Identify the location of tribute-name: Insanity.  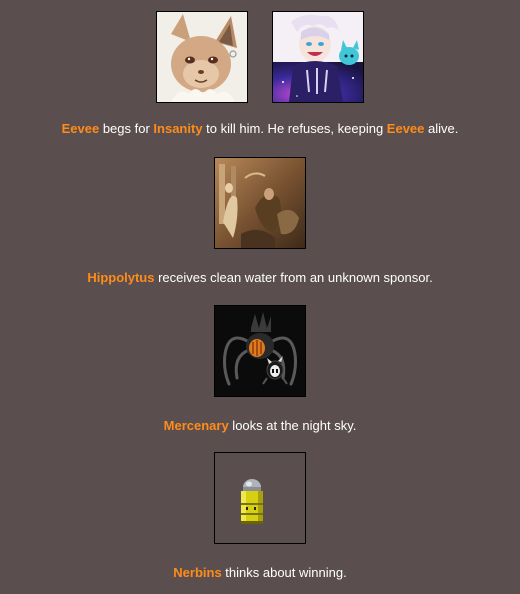
(178, 128).